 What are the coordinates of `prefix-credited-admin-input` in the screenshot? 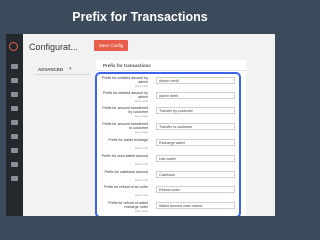 It's located at (195, 80).